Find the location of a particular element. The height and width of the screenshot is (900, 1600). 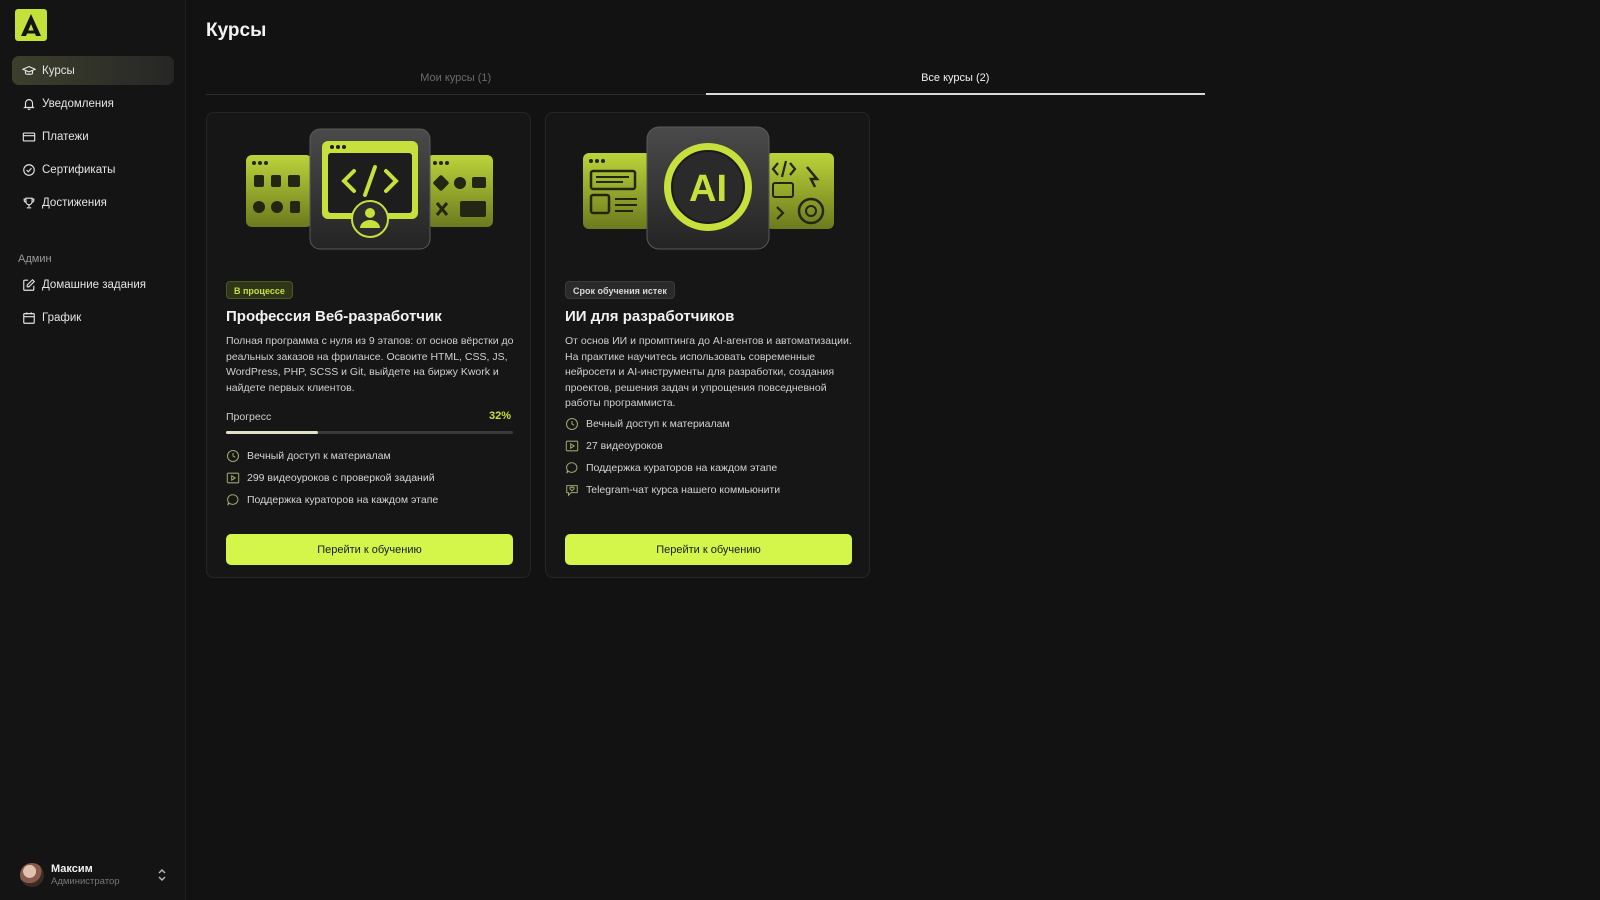

sidebar-item-schedule: График is located at coordinates (93, 317).